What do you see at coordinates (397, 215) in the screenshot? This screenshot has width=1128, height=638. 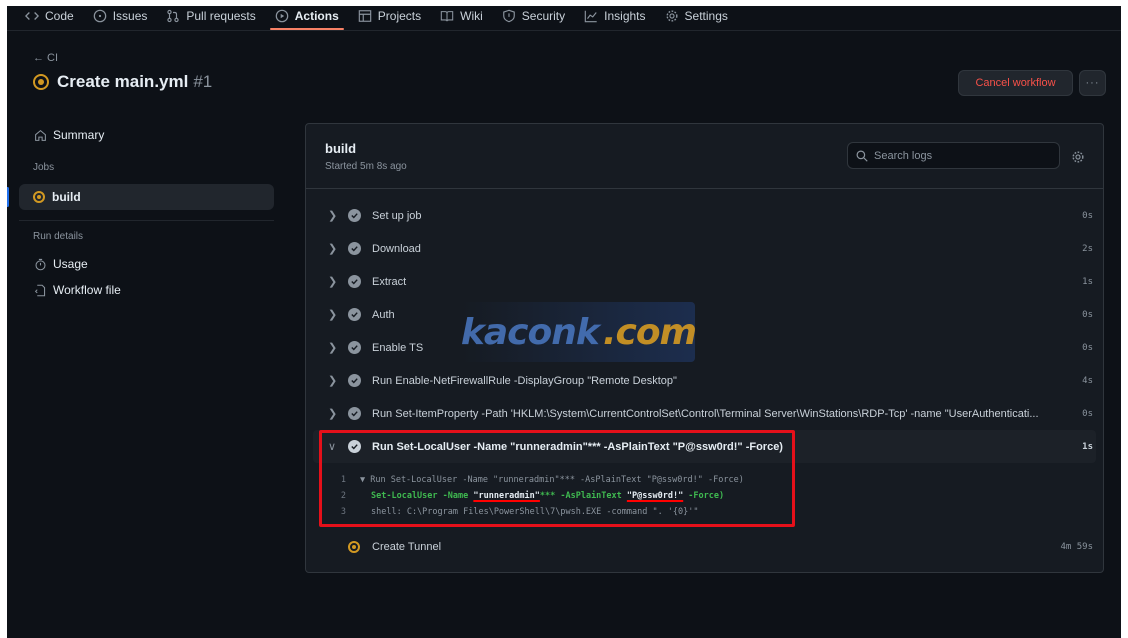 I see `step-label: Set up job` at bounding box center [397, 215].